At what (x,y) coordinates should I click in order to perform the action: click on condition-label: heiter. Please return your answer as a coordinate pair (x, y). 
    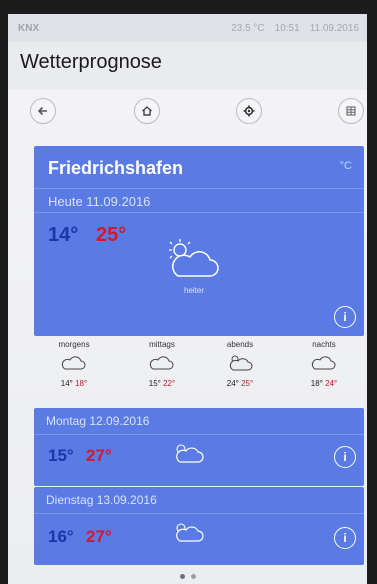
    Looking at the image, I should click on (194, 290).